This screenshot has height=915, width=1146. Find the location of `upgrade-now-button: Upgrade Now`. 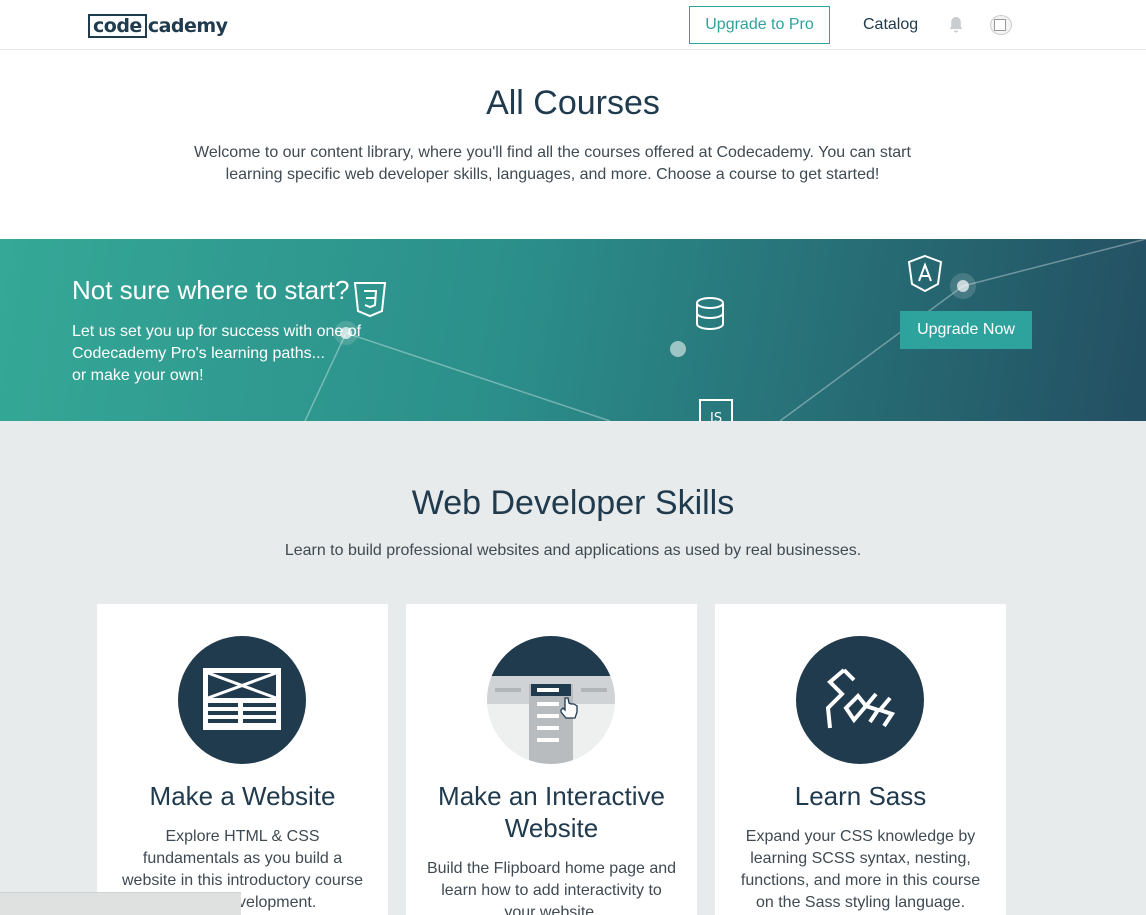

upgrade-now-button: Upgrade Now is located at coordinates (966, 330).